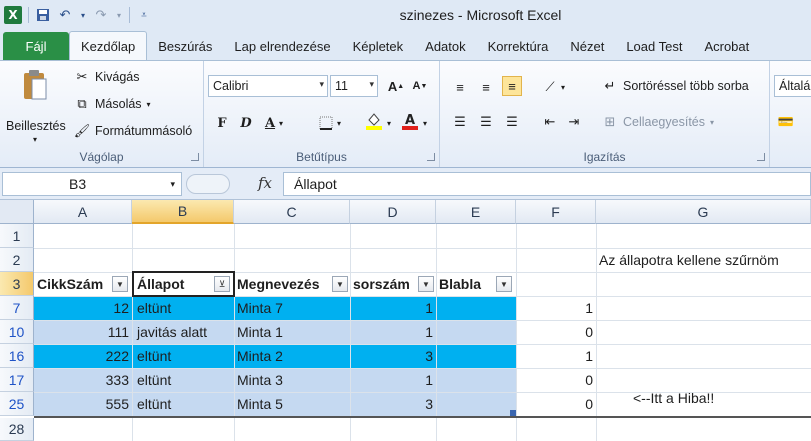  Describe the element at coordinates (185, 46) in the screenshot. I see `tab-insert: Beszúrás` at that location.